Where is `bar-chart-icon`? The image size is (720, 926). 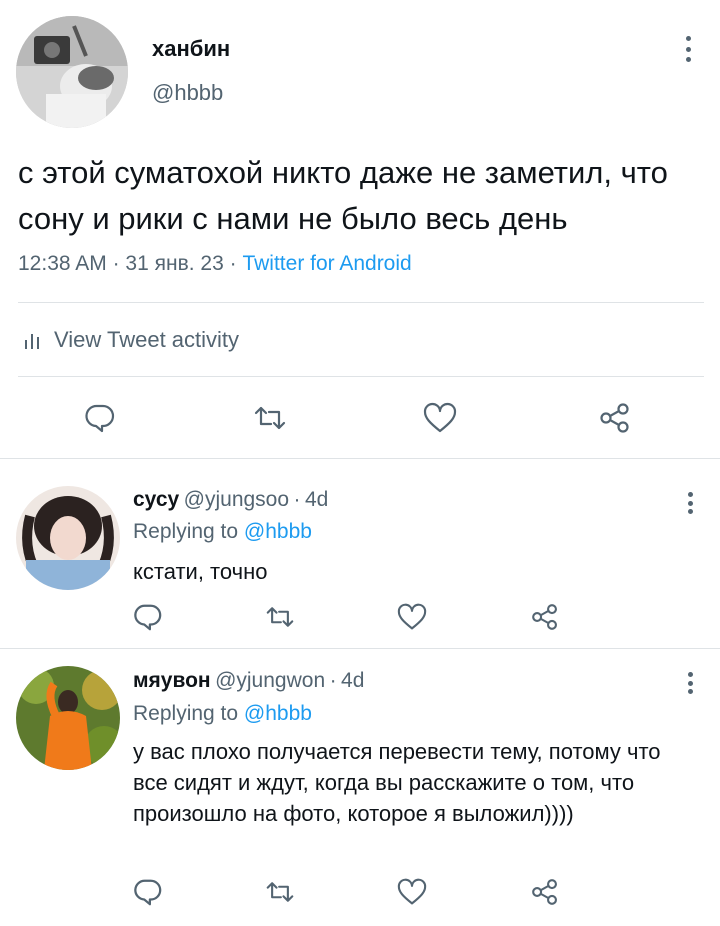
bar-chart-icon is located at coordinates (32, 341).